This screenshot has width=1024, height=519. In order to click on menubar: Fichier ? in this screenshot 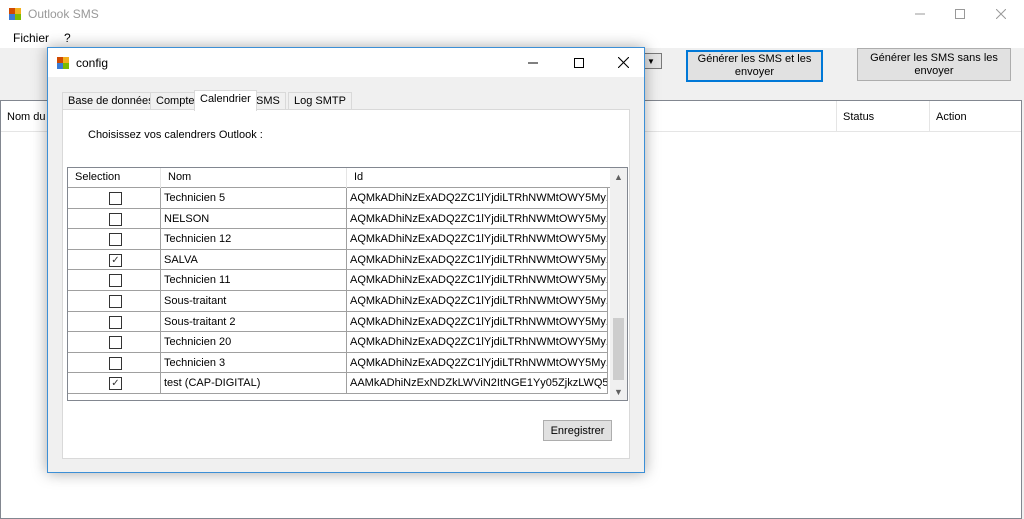, I will do `click(512, 38)`.